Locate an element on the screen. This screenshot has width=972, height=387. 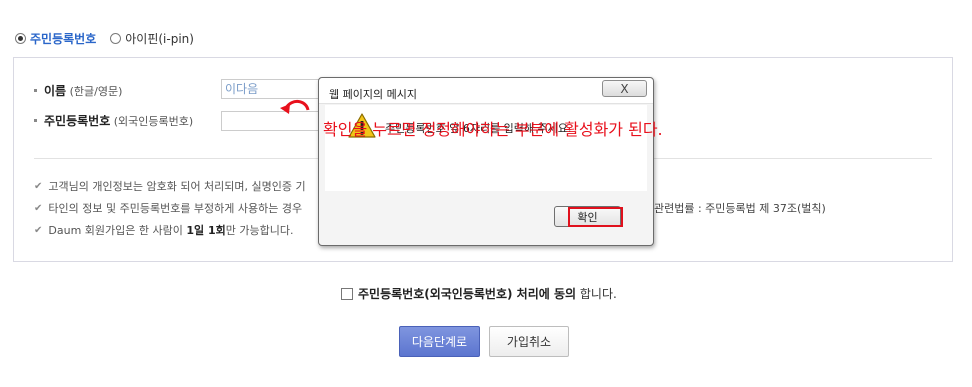
agreement-rest-text: 합니다. is located at coordinates (598, 294).